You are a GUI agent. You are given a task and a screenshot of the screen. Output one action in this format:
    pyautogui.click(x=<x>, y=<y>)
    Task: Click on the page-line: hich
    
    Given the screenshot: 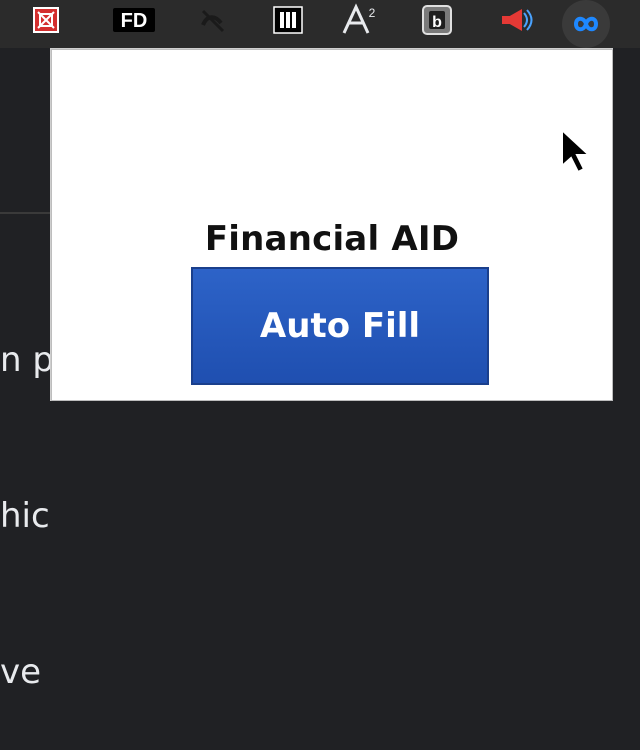 What is the action you would take?
    pyautogui.click(x=25, y=516)
    